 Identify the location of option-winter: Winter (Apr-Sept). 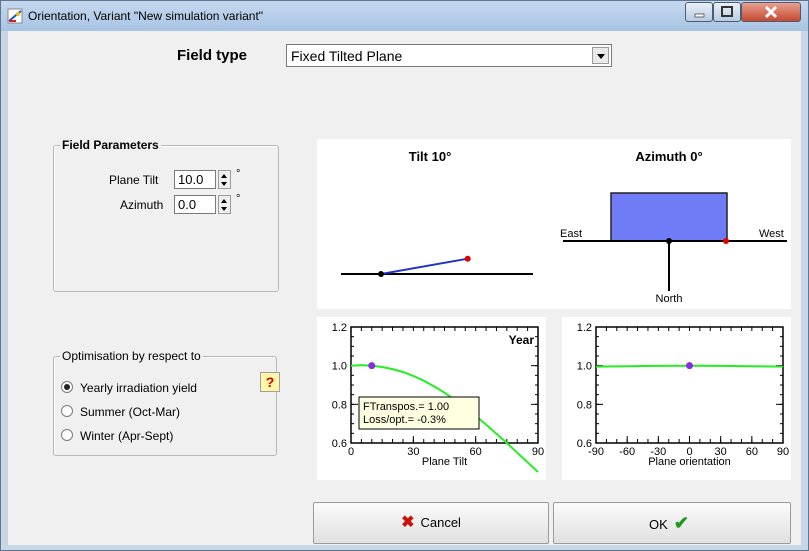
(117, 436).